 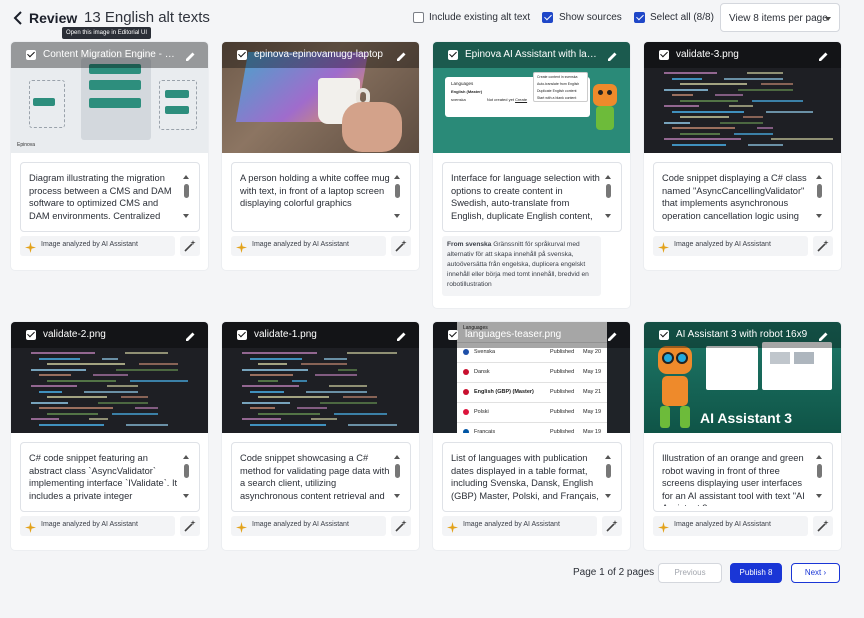 I want to click on include-existing-label: Include existing alt text, so click(x=479, y=17).